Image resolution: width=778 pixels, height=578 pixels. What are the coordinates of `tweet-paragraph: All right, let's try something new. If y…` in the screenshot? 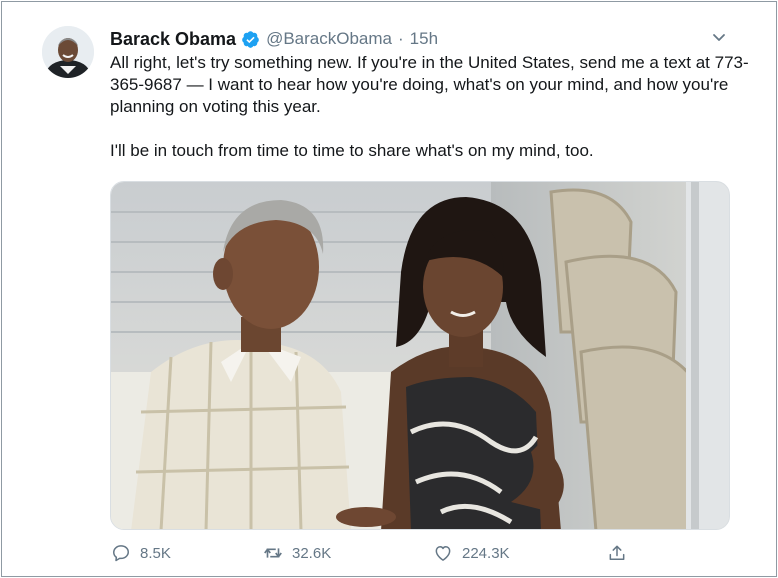 It's located at (429, 84).